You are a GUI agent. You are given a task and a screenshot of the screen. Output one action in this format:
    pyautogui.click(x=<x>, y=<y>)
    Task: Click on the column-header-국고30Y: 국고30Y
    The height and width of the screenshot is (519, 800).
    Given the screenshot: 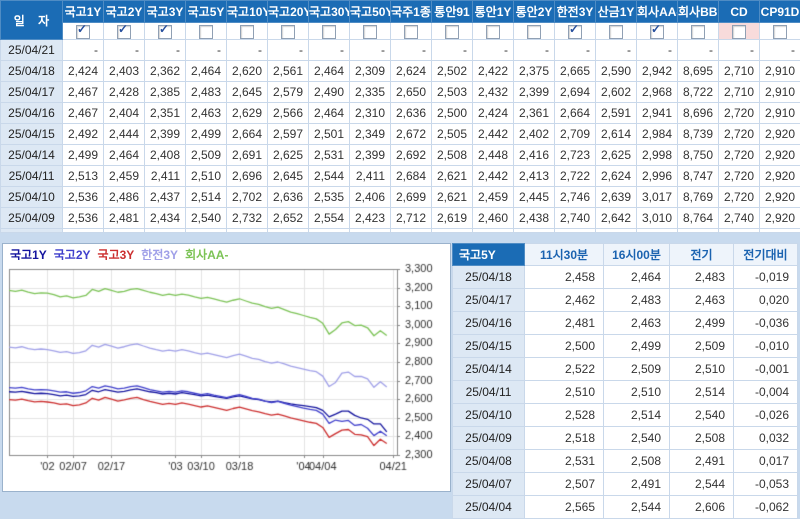 What is the action you would take?
    pyautogui.click(x=329, y=12)
    